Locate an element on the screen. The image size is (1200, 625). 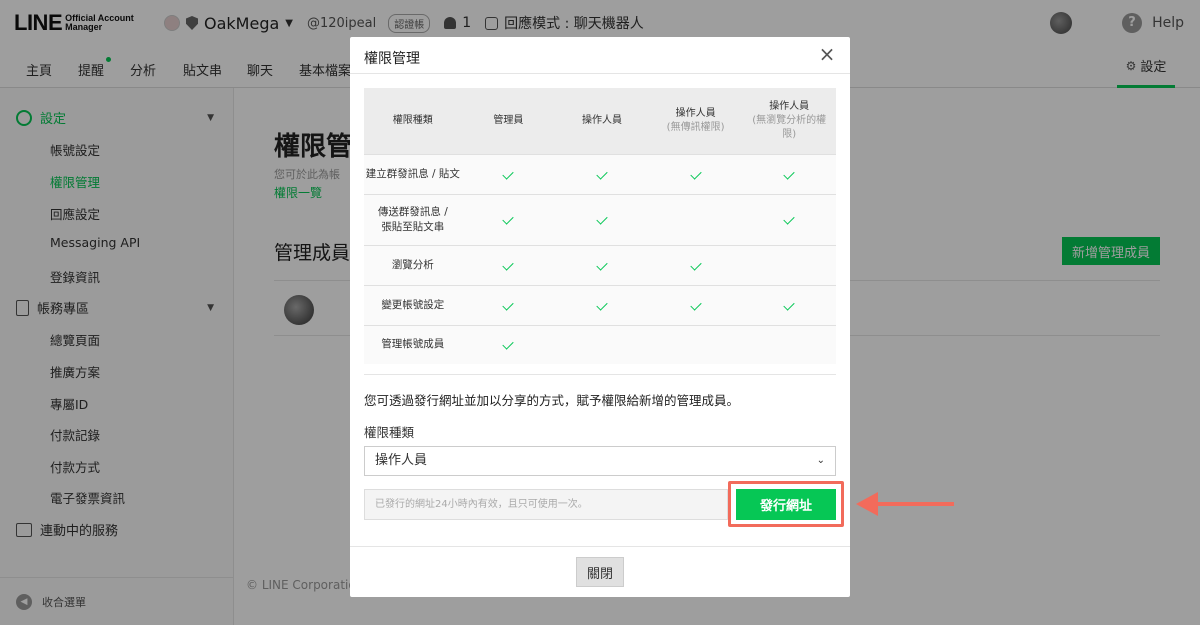
divider is located at coordinates (600, 374).